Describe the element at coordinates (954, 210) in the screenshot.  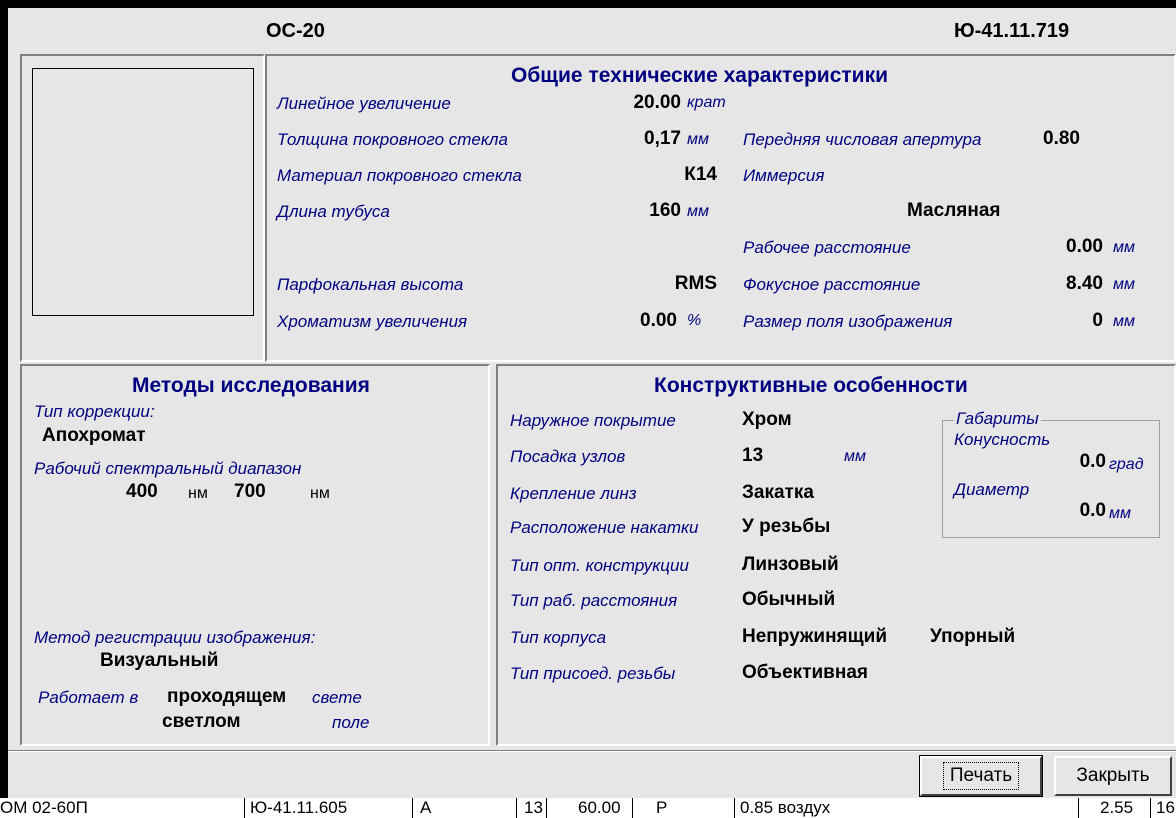
I see `immersion-value: Масляная` at that location.